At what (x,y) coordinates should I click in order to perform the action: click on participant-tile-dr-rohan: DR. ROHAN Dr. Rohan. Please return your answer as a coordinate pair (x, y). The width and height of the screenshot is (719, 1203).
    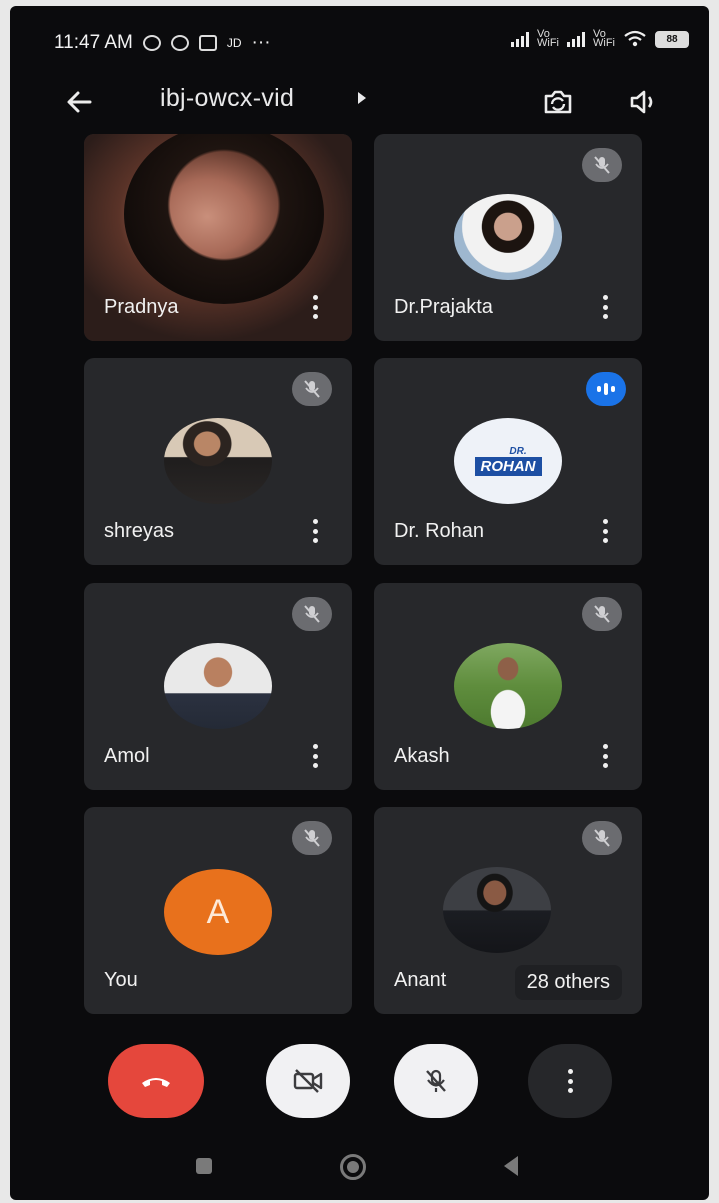
    Looking at the image, I should click on (508, 461).